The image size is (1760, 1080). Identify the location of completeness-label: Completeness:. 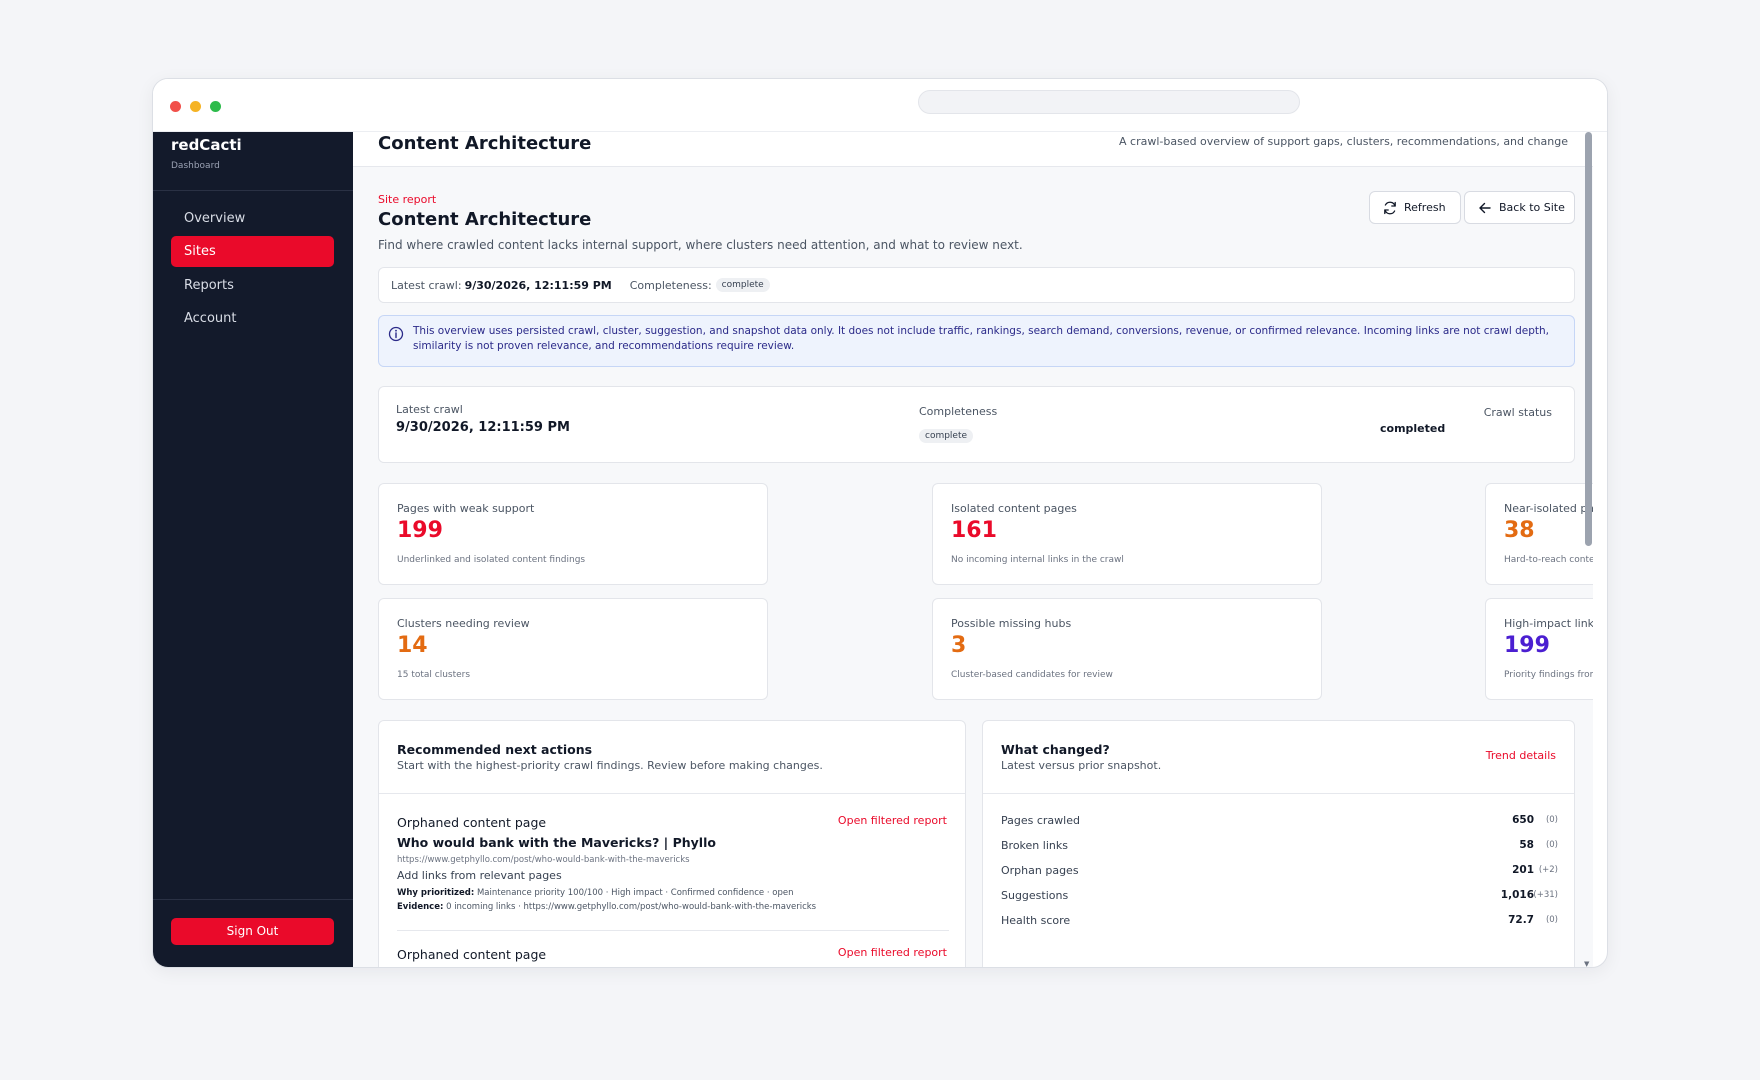
(670, 285).